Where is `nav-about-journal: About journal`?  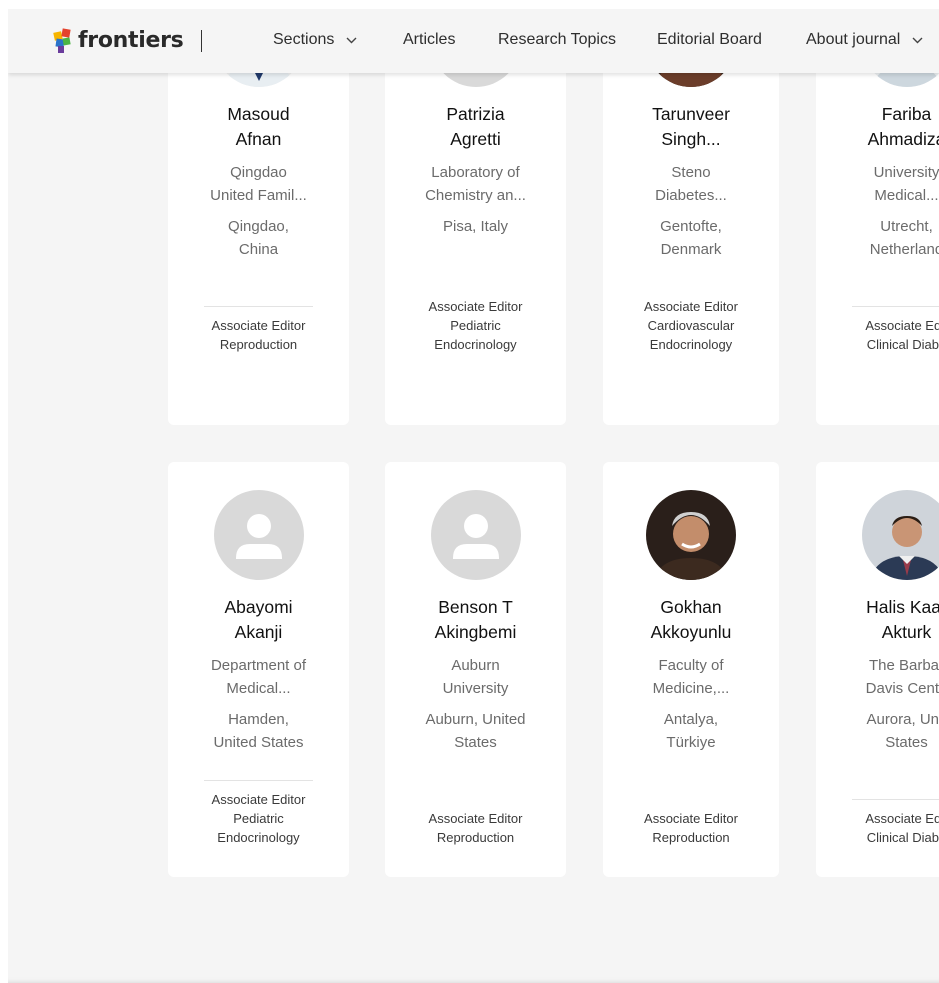 nav-about-journal: About journal is located at coordinates (864, 40).